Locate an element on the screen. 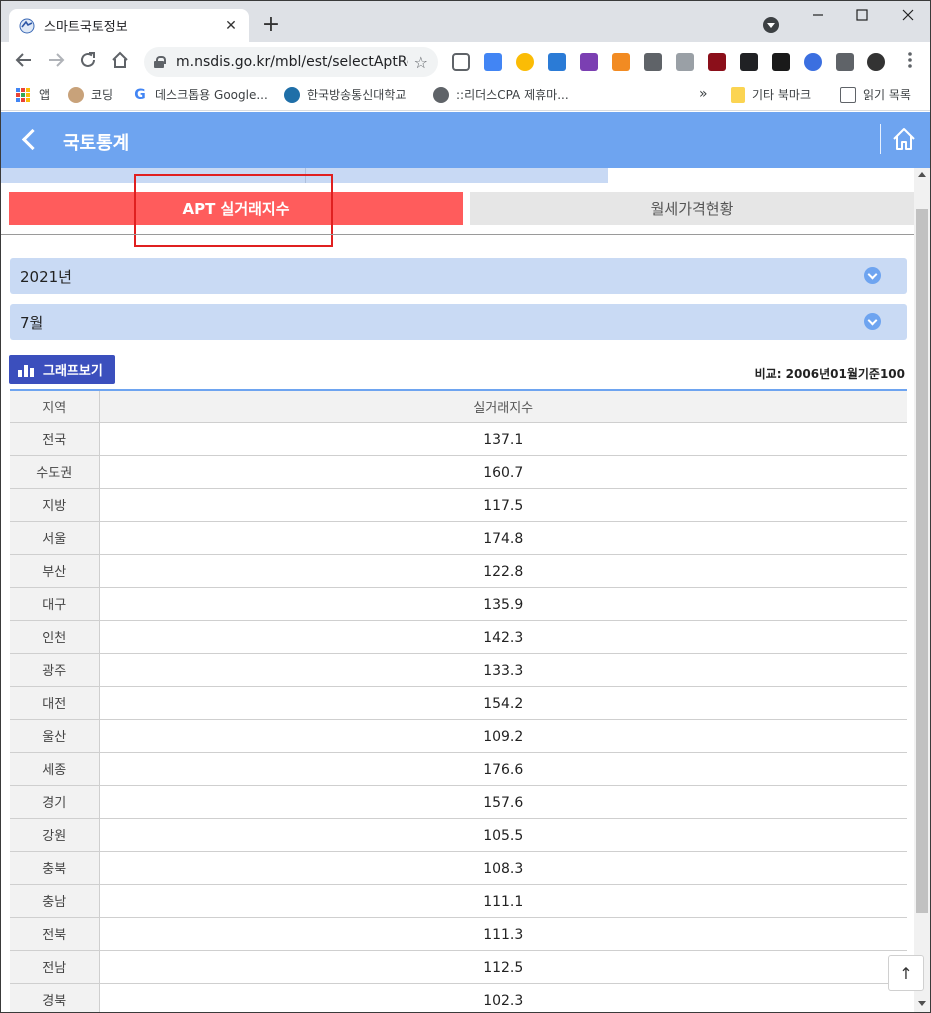 This screenshot has width=931, height=1013. layout-extension-icon is located at coordinates (621, 62).